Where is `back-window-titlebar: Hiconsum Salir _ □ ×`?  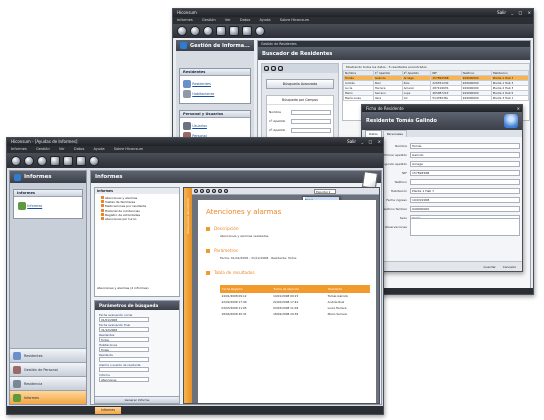
back-window-titlebar: Hiconsum Salir _ □ × is located at coordinates (353, 13).